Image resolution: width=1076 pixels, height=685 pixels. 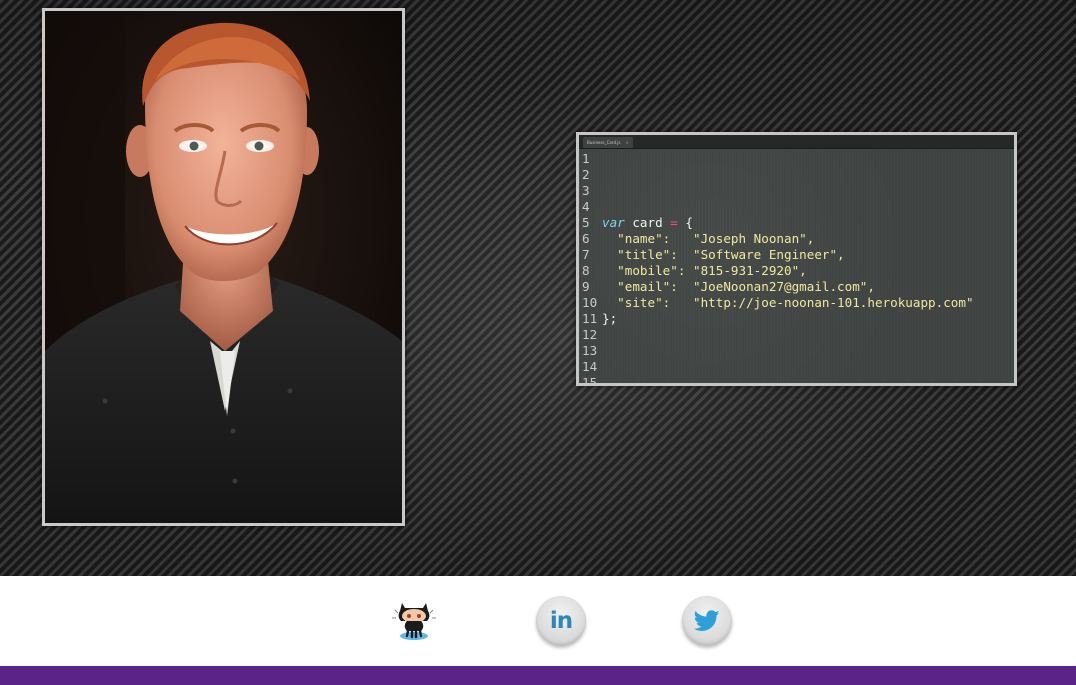 What do you see at coordinates (647, 286) in the screenshot?
I see `code-key: "email":` at bounding box center [647, 286].